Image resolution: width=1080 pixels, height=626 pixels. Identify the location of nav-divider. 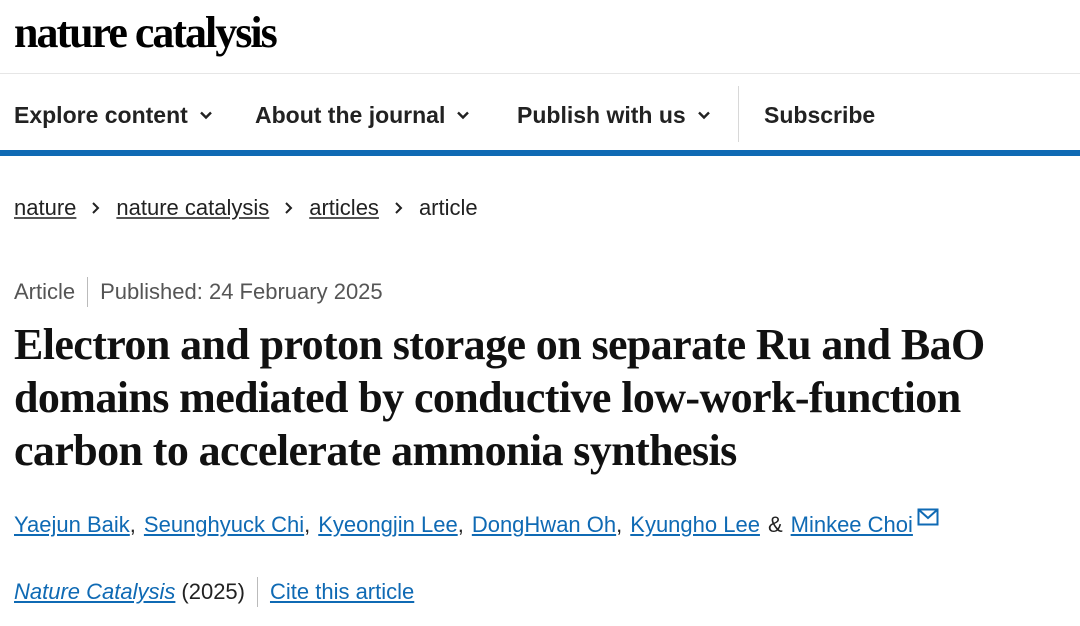
(738, 114).